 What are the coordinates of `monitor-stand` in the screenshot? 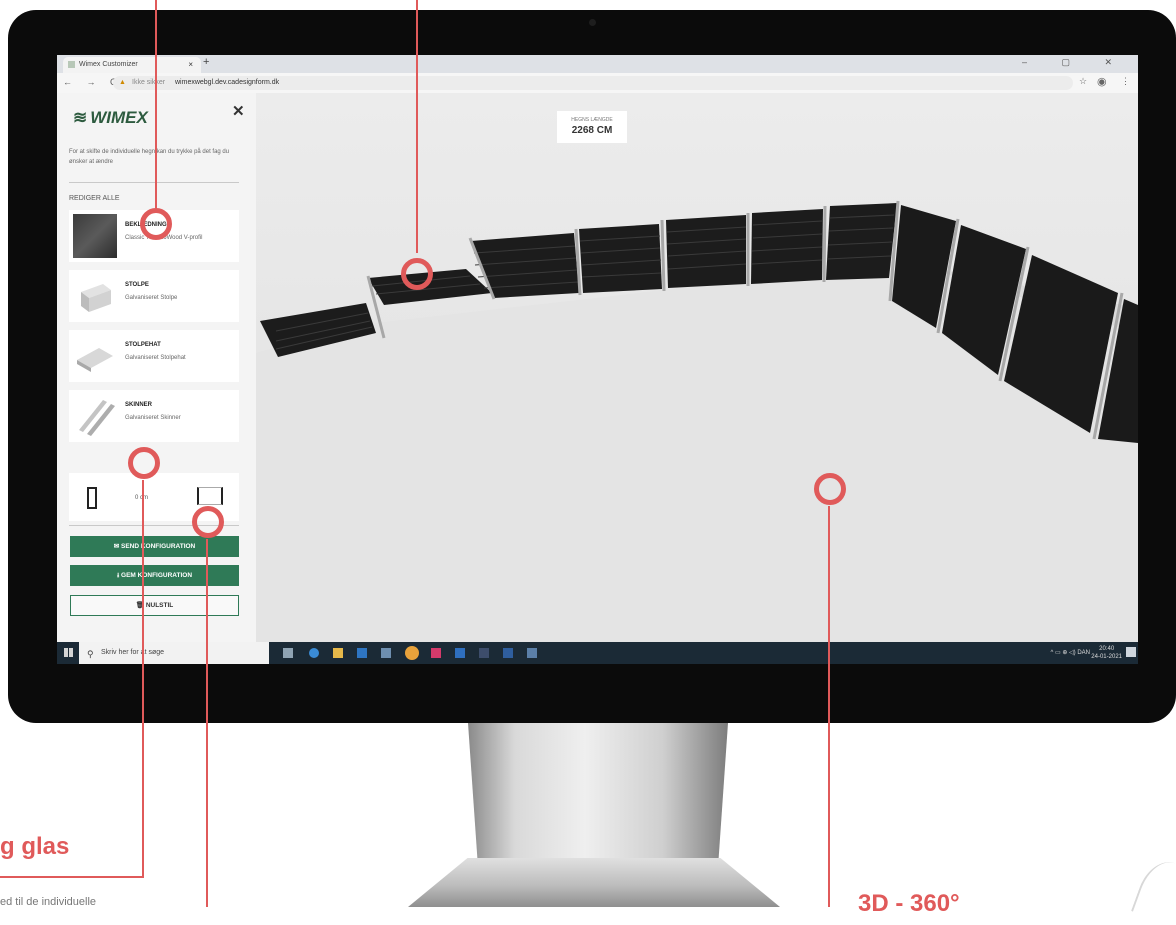 It's located at (598, 798).